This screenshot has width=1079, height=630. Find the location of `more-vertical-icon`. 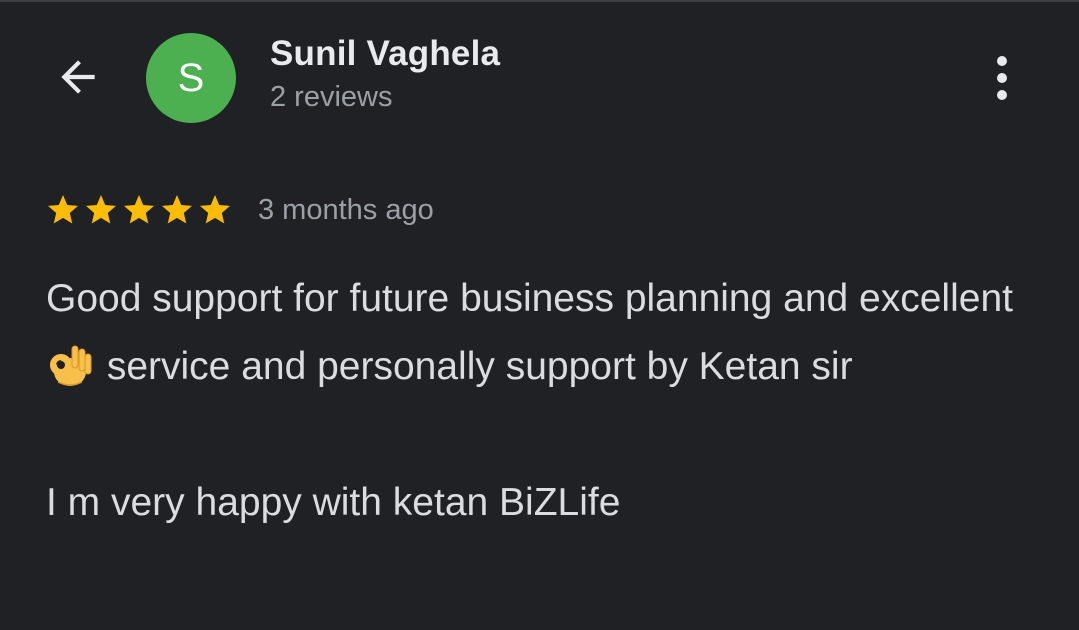

more-vertical-icon is located at coordinates (1002, 61).